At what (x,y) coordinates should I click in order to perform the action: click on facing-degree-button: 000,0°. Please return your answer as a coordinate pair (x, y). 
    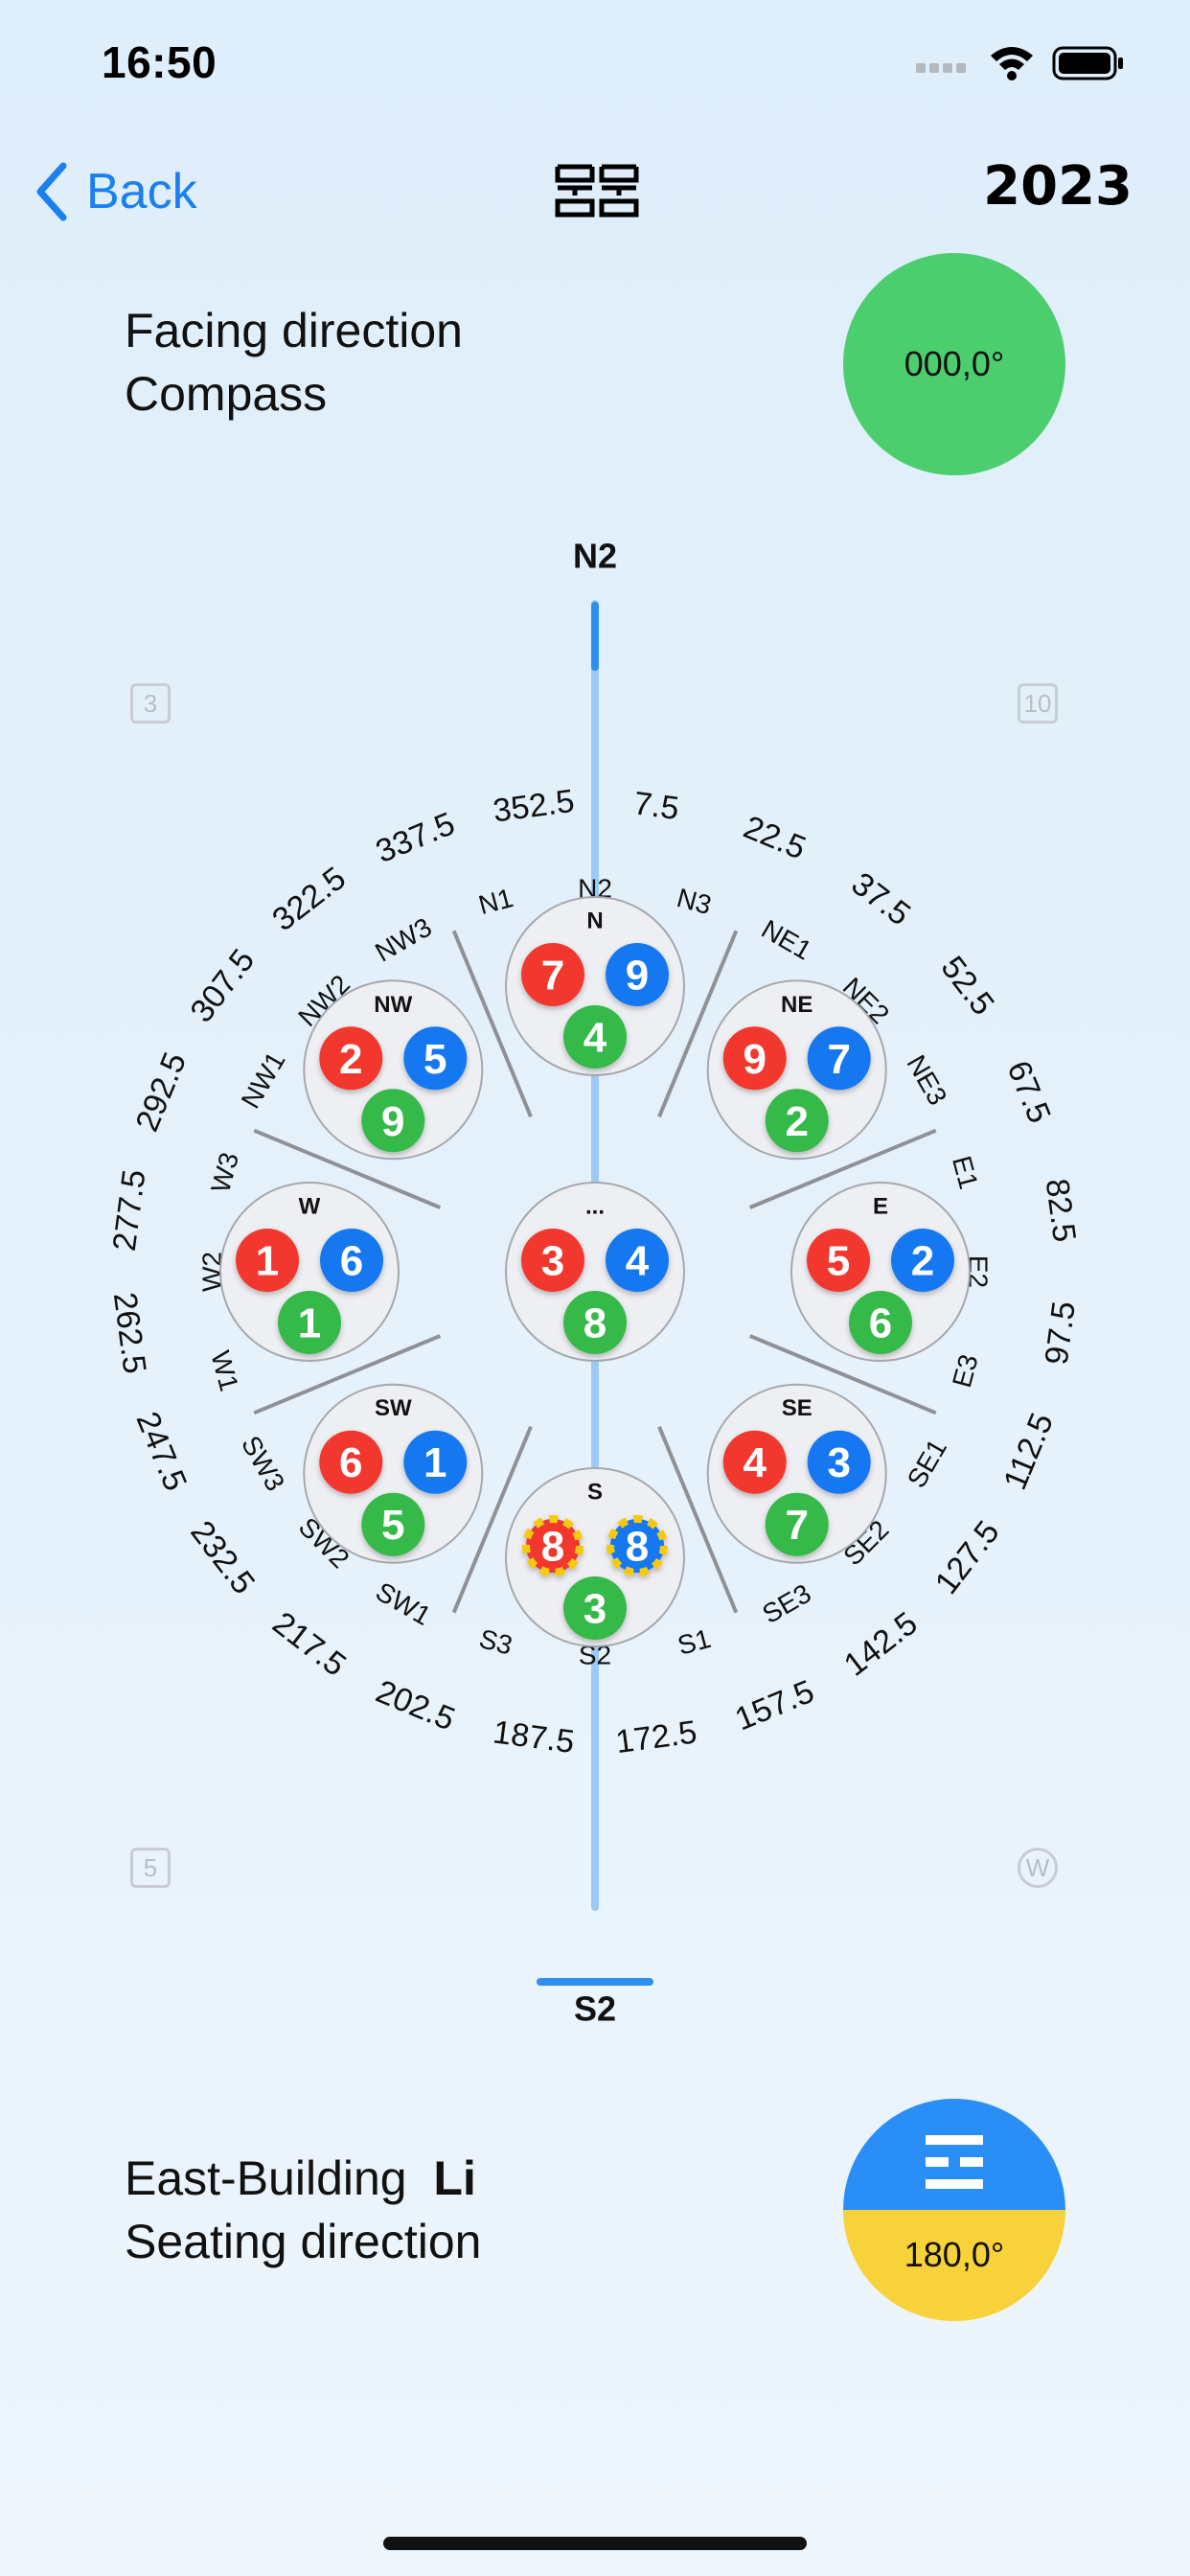
    Looking at the image, I should click on (954, 364).